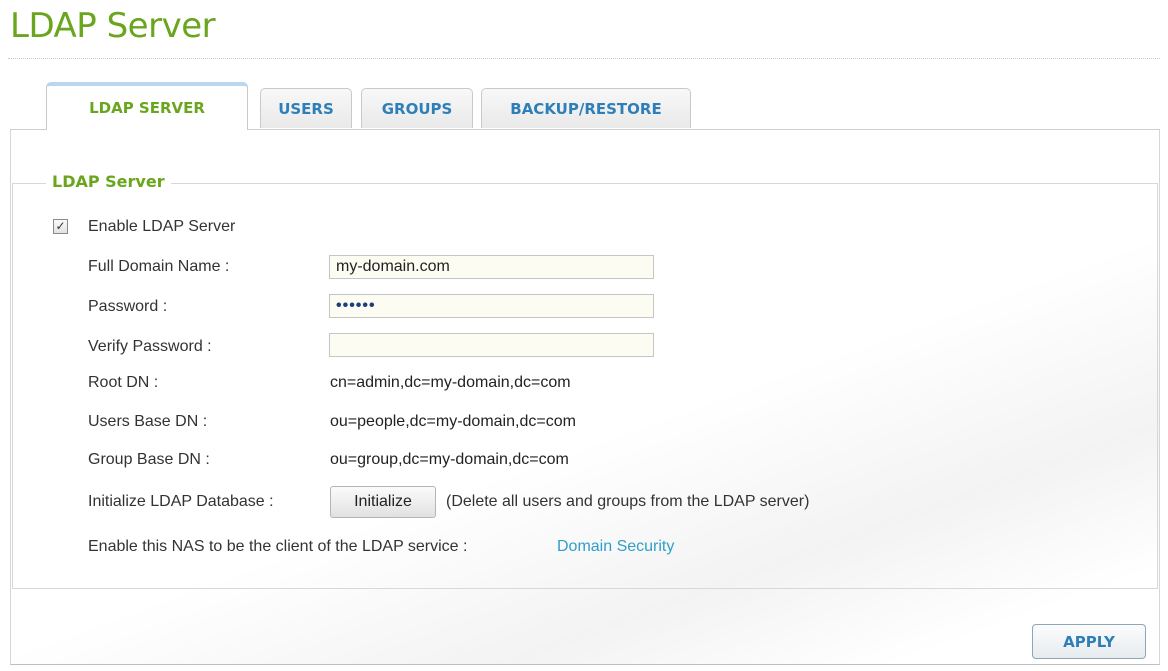 The image size is (1168, 671). I want to click on users-base-dn-label: Users Base DN :, so click(148, 421).